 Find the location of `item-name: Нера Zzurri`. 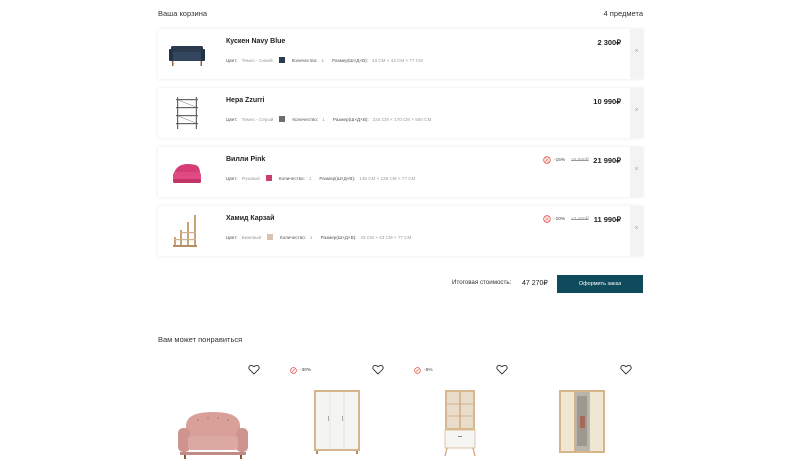

item-name: Нера Zzurri is located at coordinates (245, 100).